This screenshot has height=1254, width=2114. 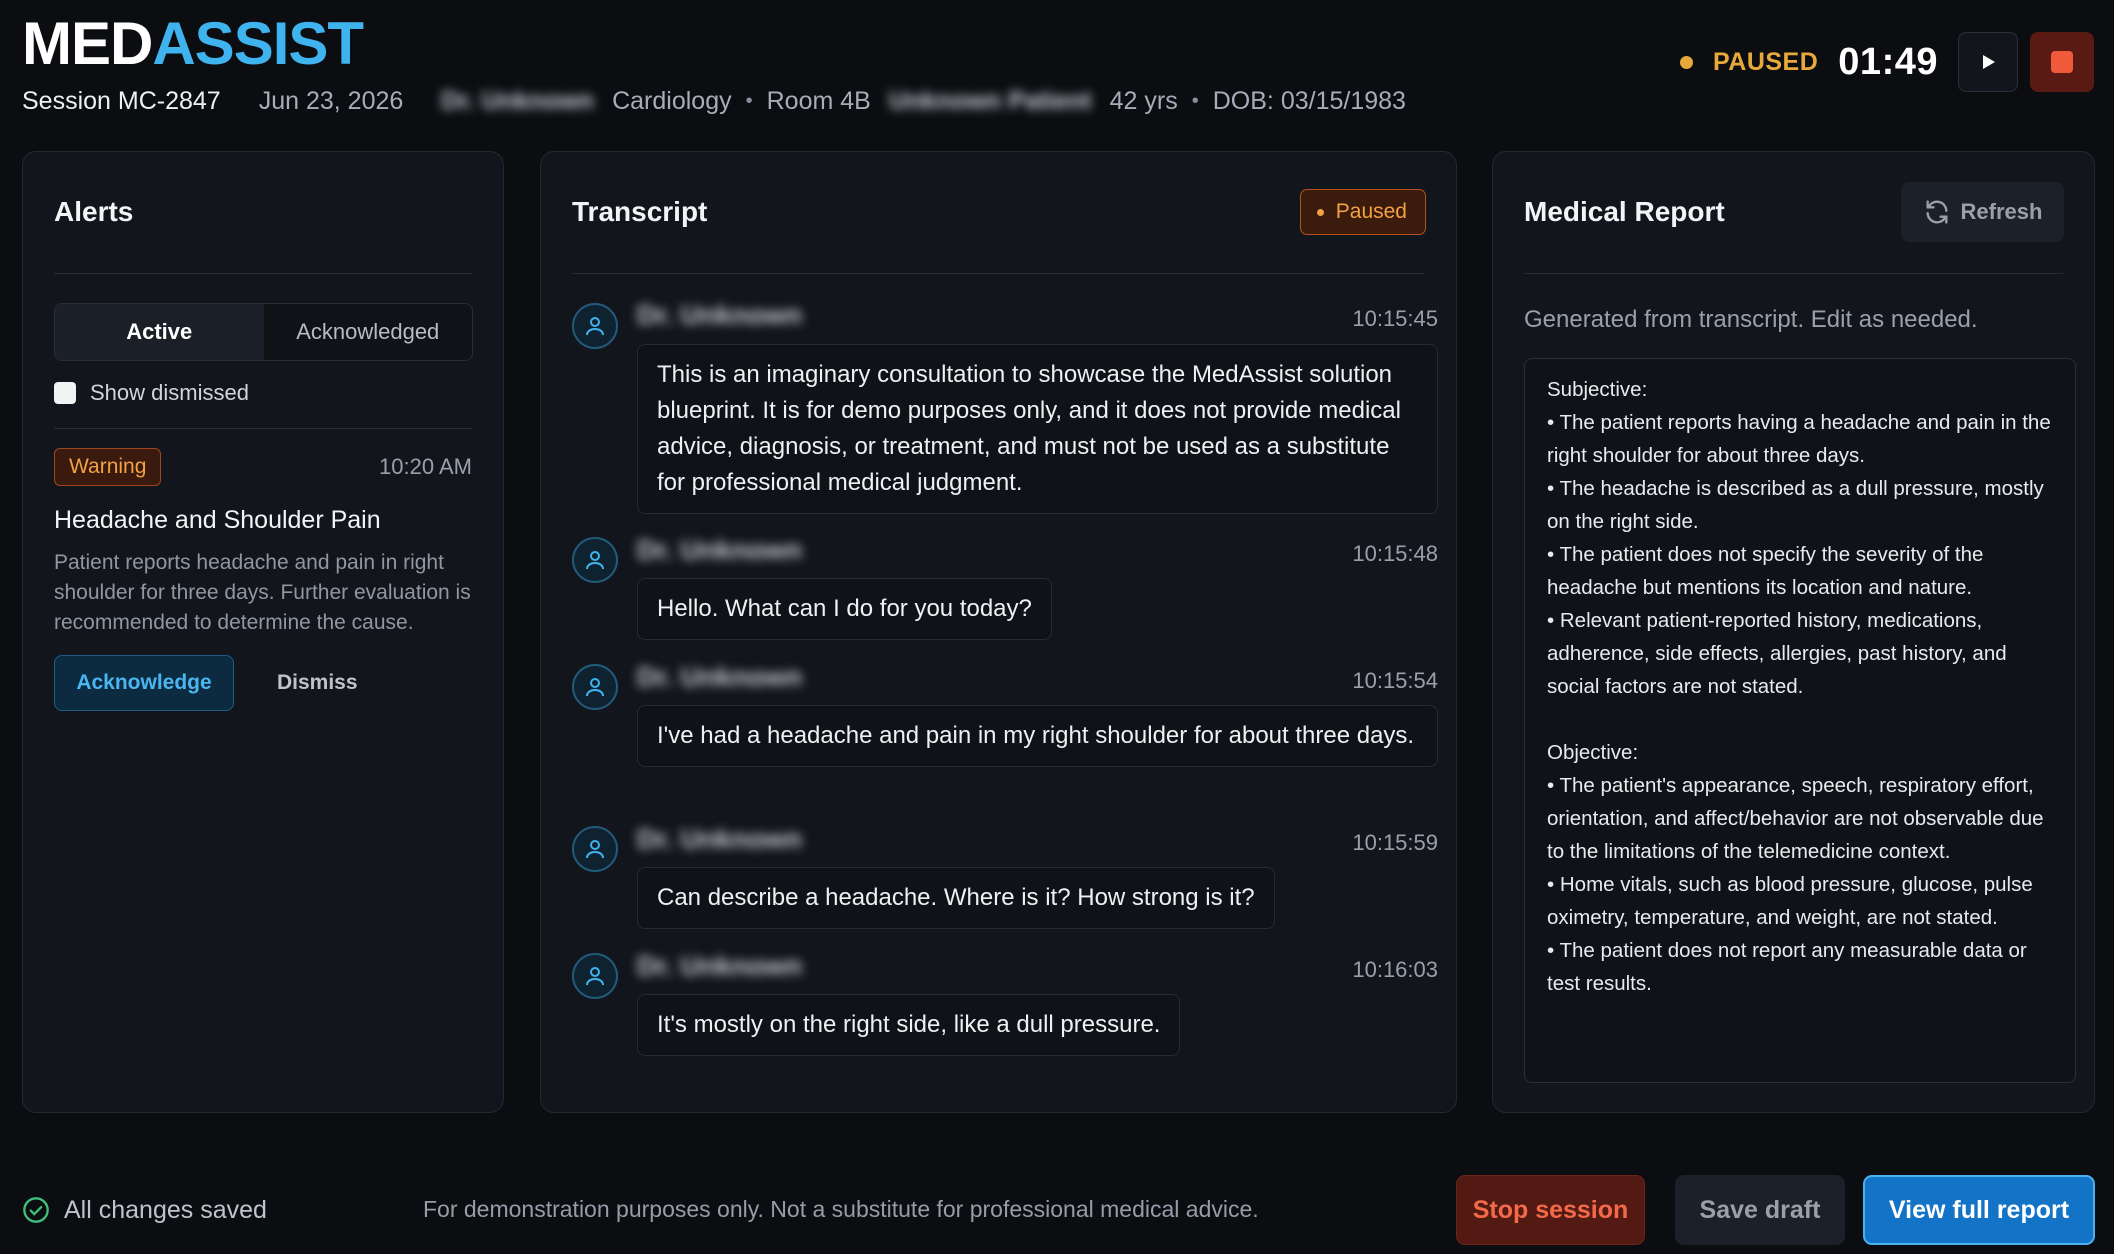 I want to click on subjective-heading: Subjective:, so click(x=1597, y=389).